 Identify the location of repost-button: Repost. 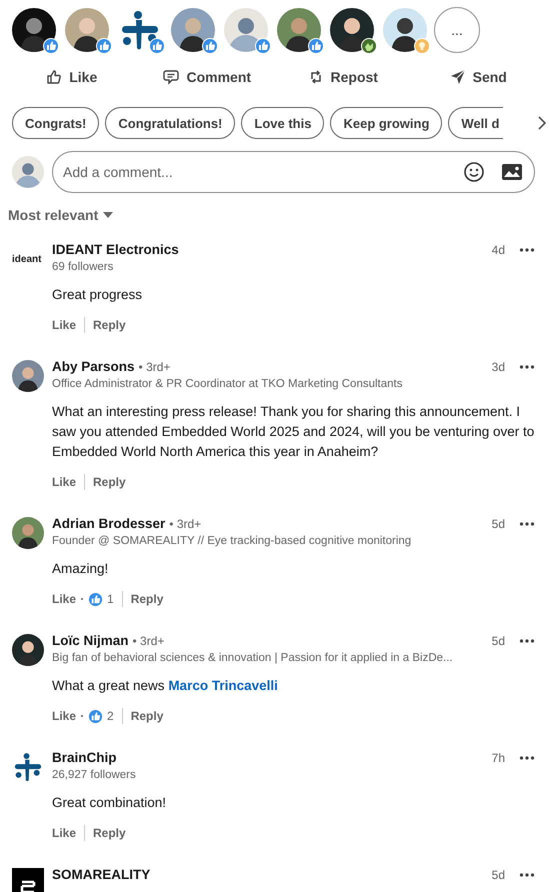
(343, 77).